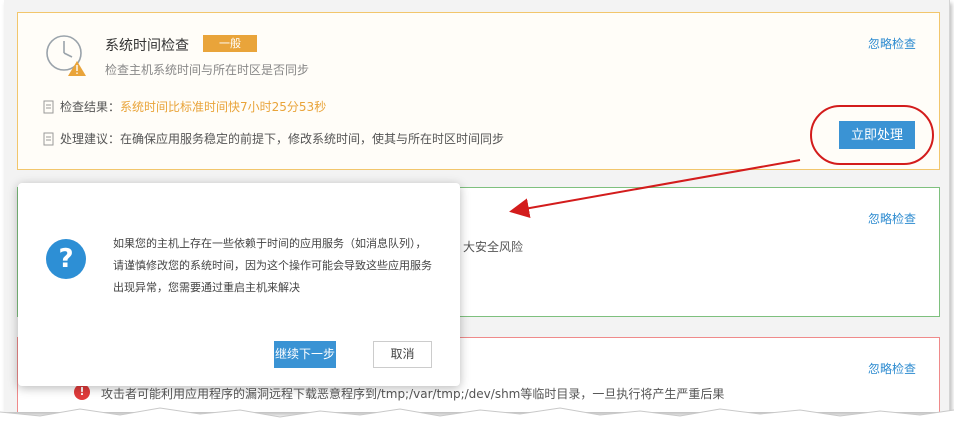 The image size is (954, 435). I want to click on result-value: 系统时间比标准时间快7小时25分53秒, so click(223, 107).